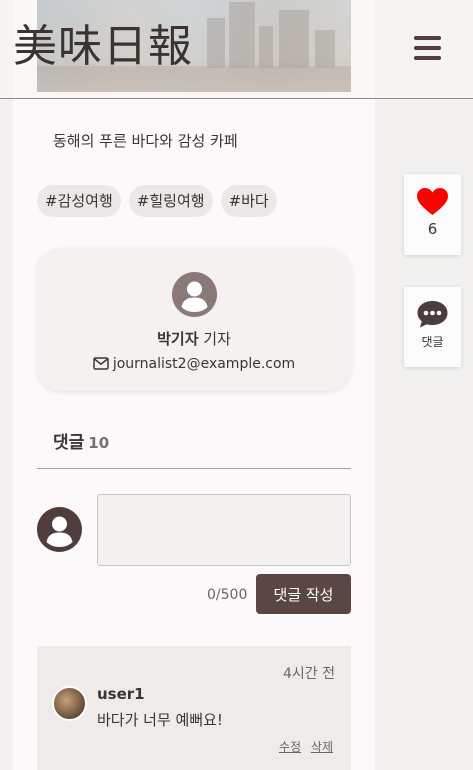 This screenshot has width=473, height=770. Describe the element at coordinates (204, 364) in the screenshot. I see `author-email-text: journalist2@example.com` at that location.